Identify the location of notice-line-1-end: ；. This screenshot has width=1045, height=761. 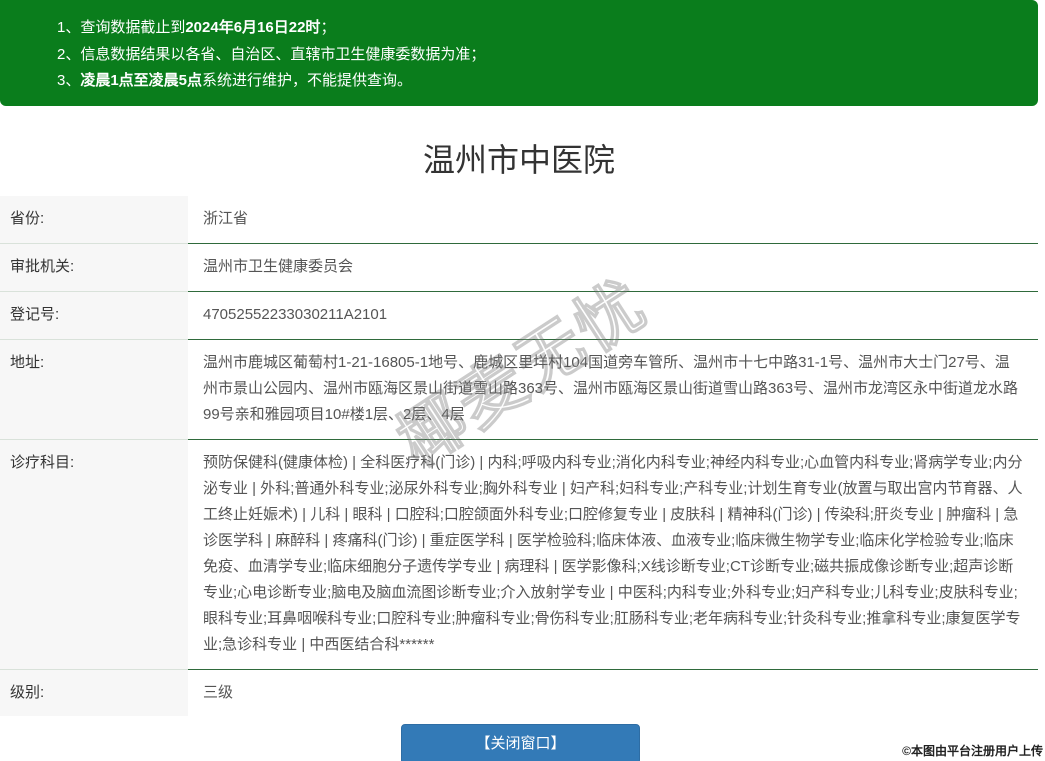
(328, 27).